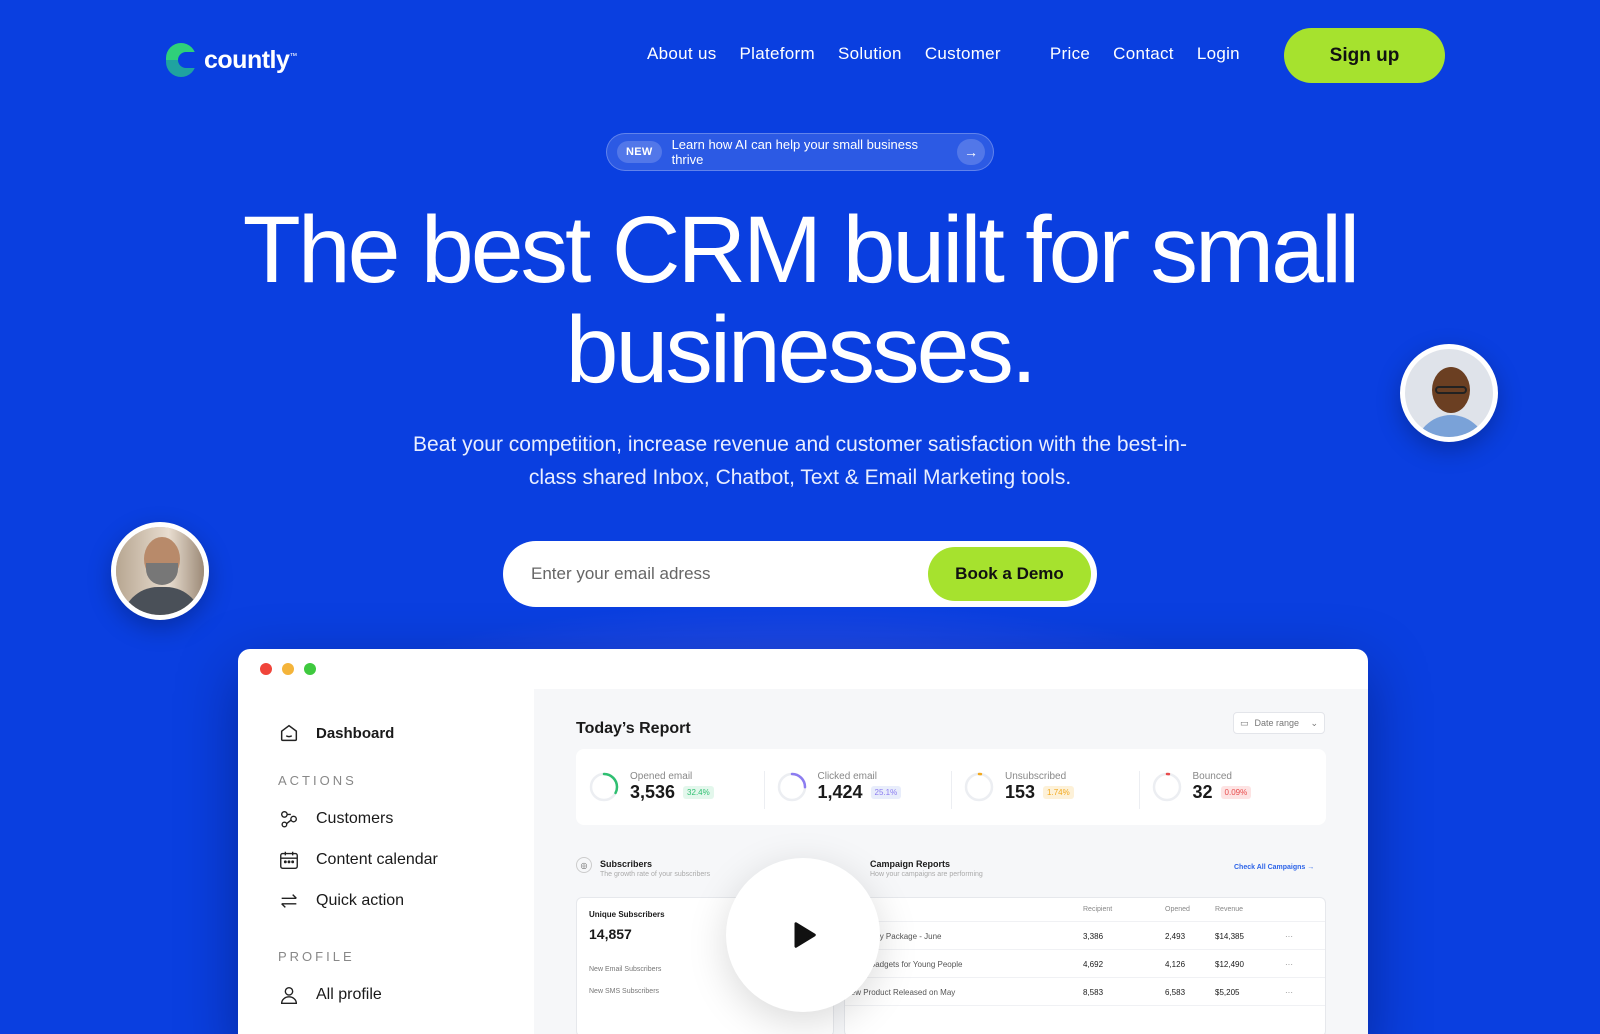 The width and height of the screenshot is (1600, 1034). I want to click on campaign-opened: 4,126, so click(1175, 964).